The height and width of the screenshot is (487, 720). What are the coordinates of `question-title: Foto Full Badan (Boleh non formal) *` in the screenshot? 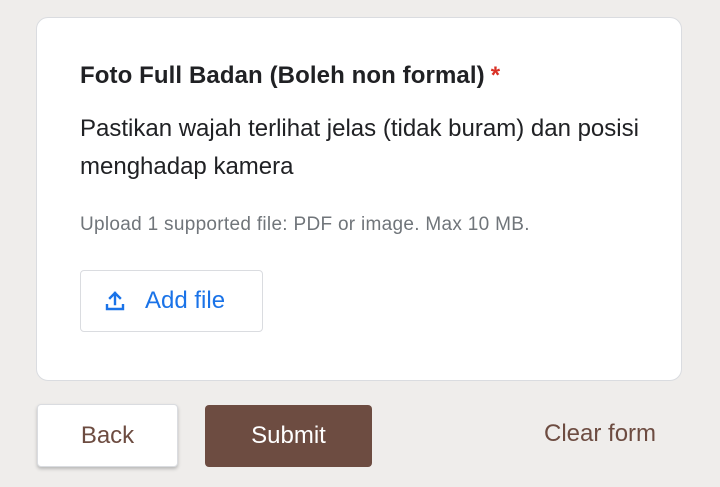 It's located at (290, 76).